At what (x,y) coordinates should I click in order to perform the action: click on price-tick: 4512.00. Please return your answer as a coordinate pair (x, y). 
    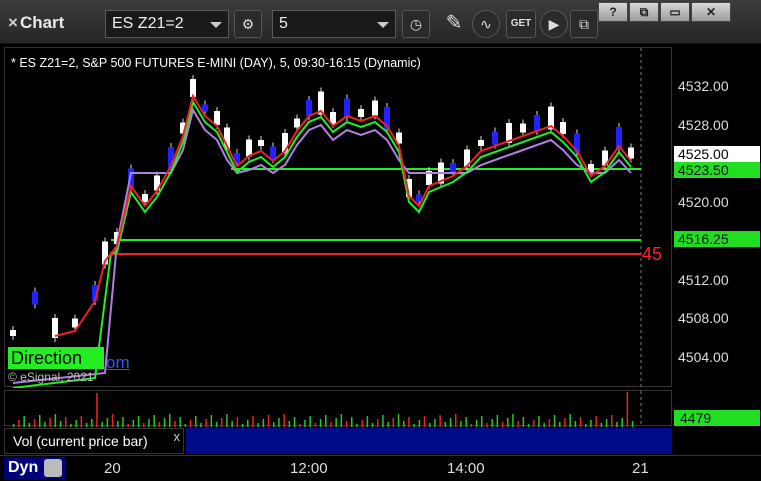
    Looking at the image, I should click on (703, 280).